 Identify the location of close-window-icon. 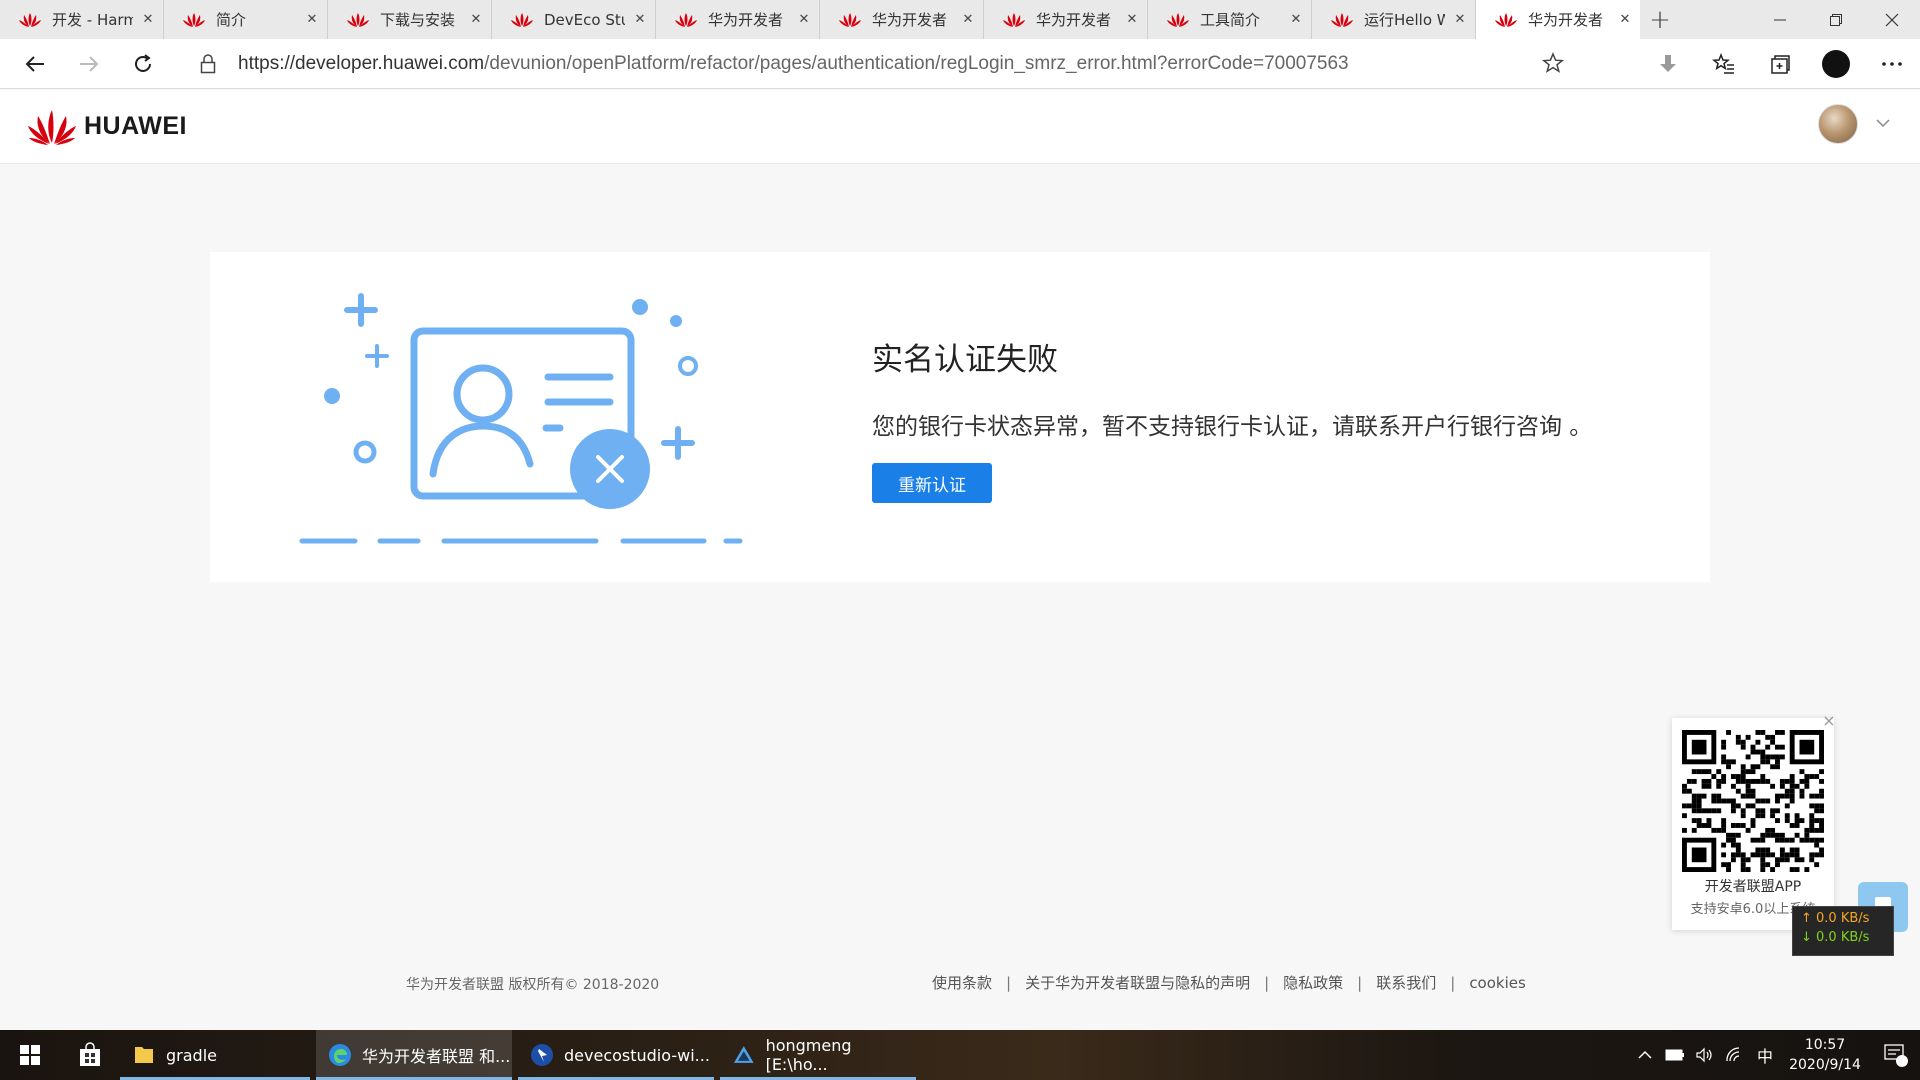
(1892, 19).